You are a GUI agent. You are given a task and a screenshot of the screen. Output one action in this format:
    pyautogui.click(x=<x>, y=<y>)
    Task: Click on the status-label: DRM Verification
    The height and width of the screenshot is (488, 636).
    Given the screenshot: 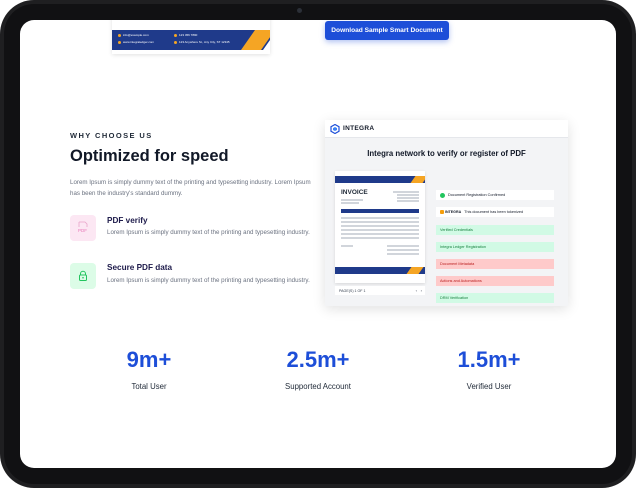 What is the action you would take?
    pyautogui.click(x=454, y=298)
    